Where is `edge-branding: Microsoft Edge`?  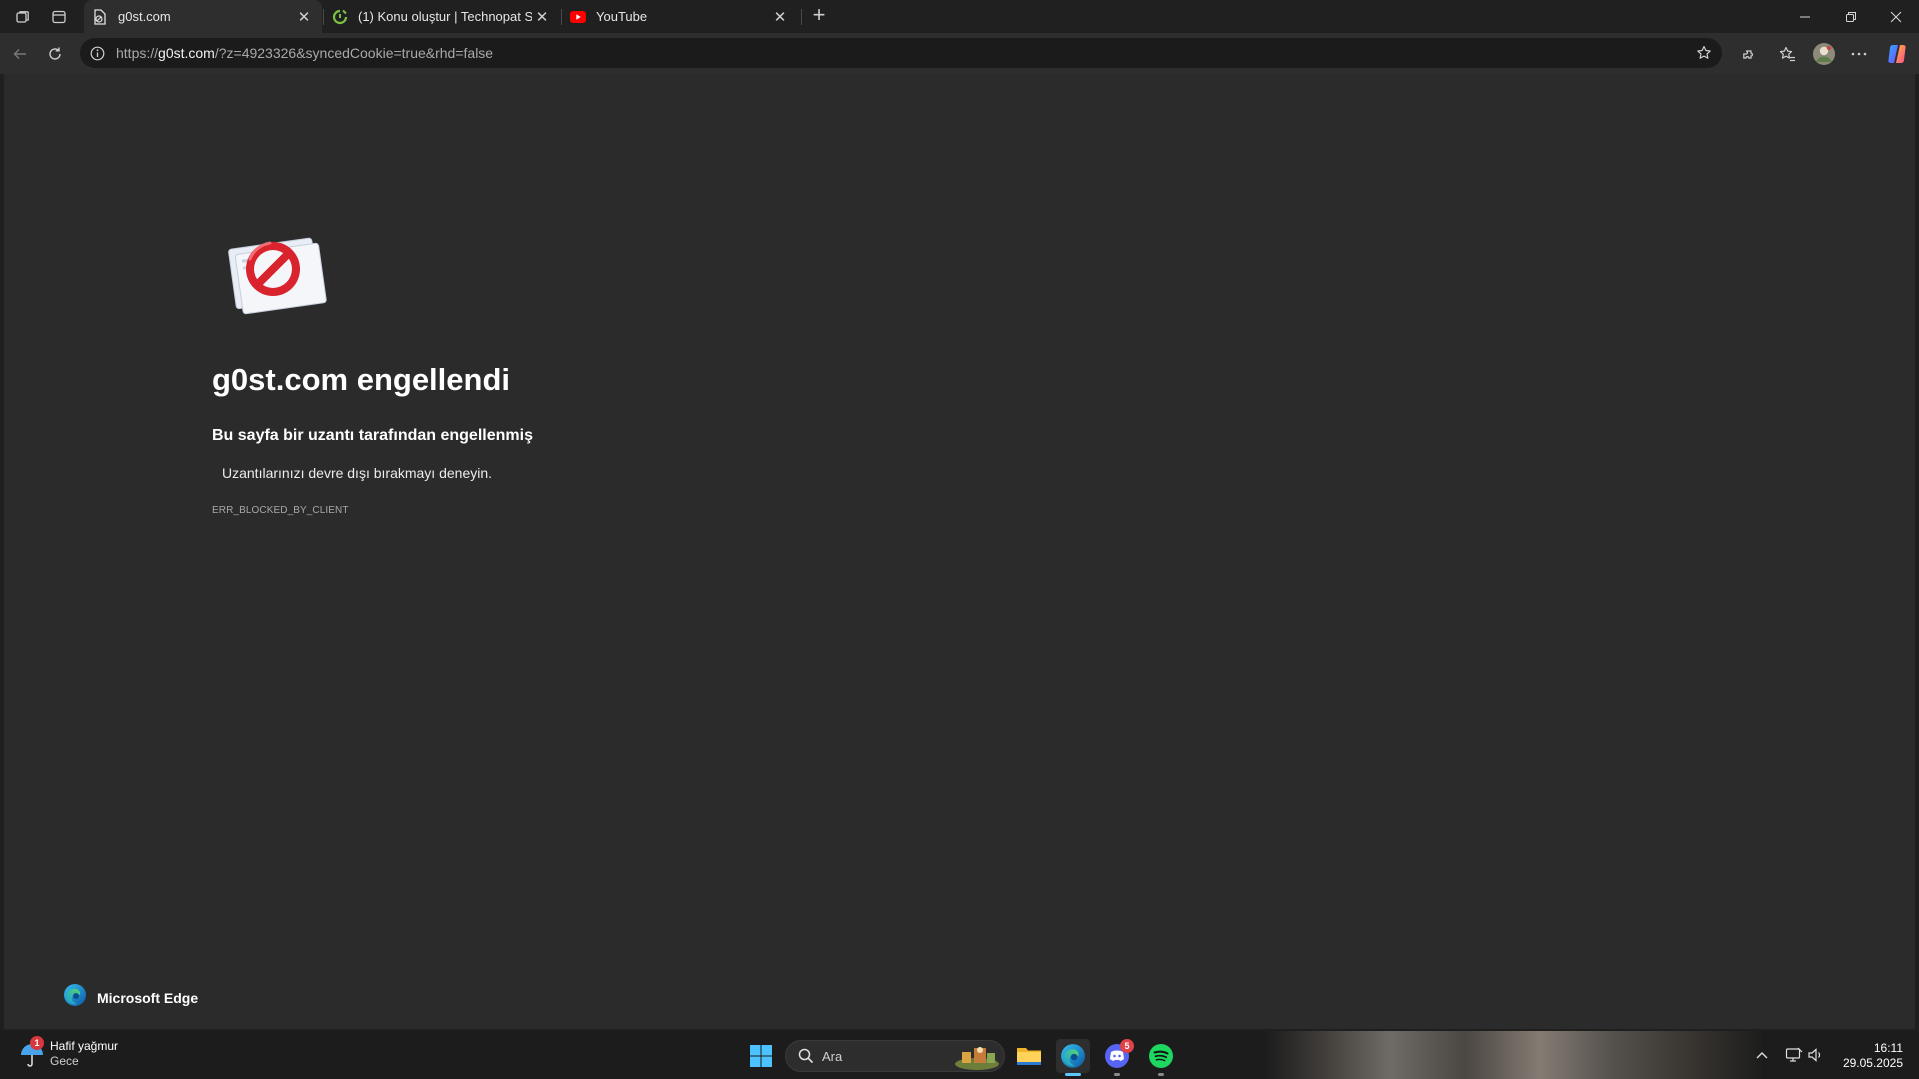 edge-branding: Microsoft Edge is located at coordinates (130, 997).